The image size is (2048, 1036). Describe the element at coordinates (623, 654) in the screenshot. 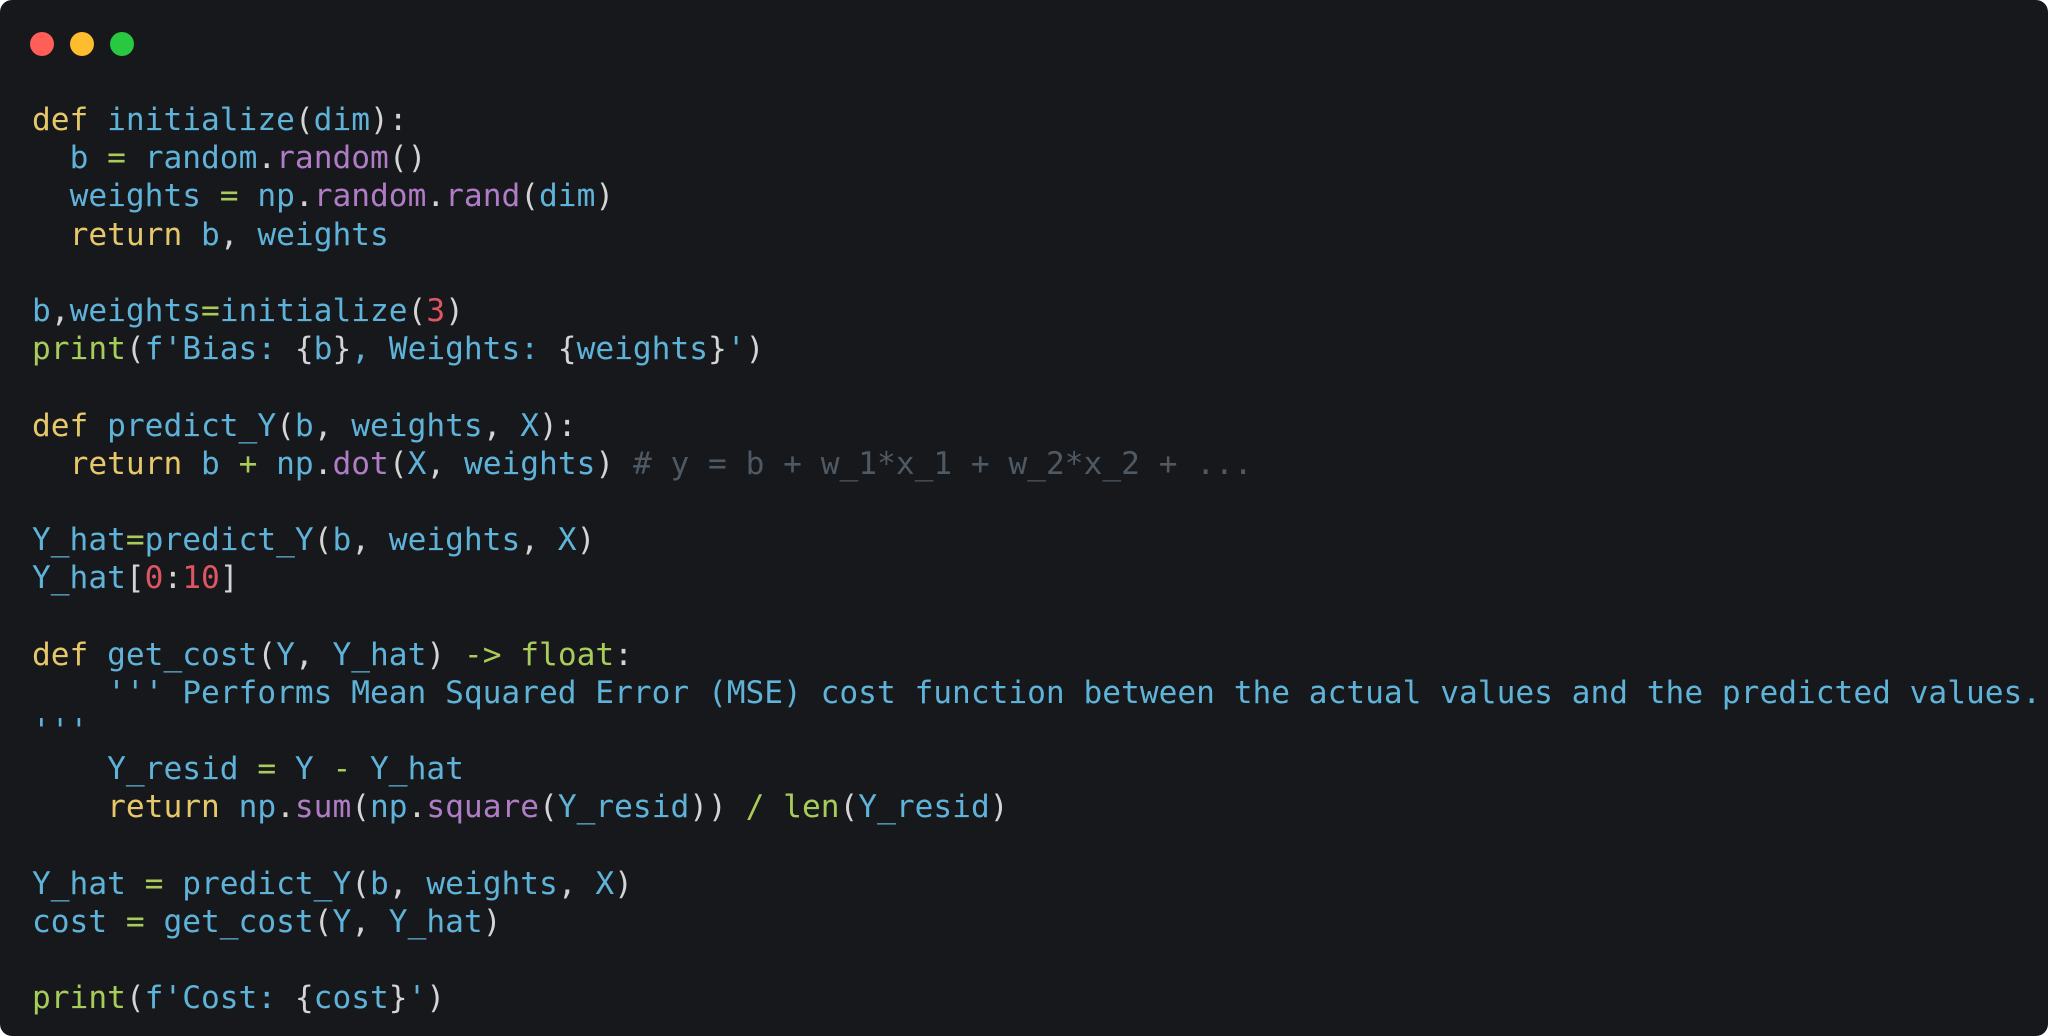

I see `code-token-punc: :` at that location.